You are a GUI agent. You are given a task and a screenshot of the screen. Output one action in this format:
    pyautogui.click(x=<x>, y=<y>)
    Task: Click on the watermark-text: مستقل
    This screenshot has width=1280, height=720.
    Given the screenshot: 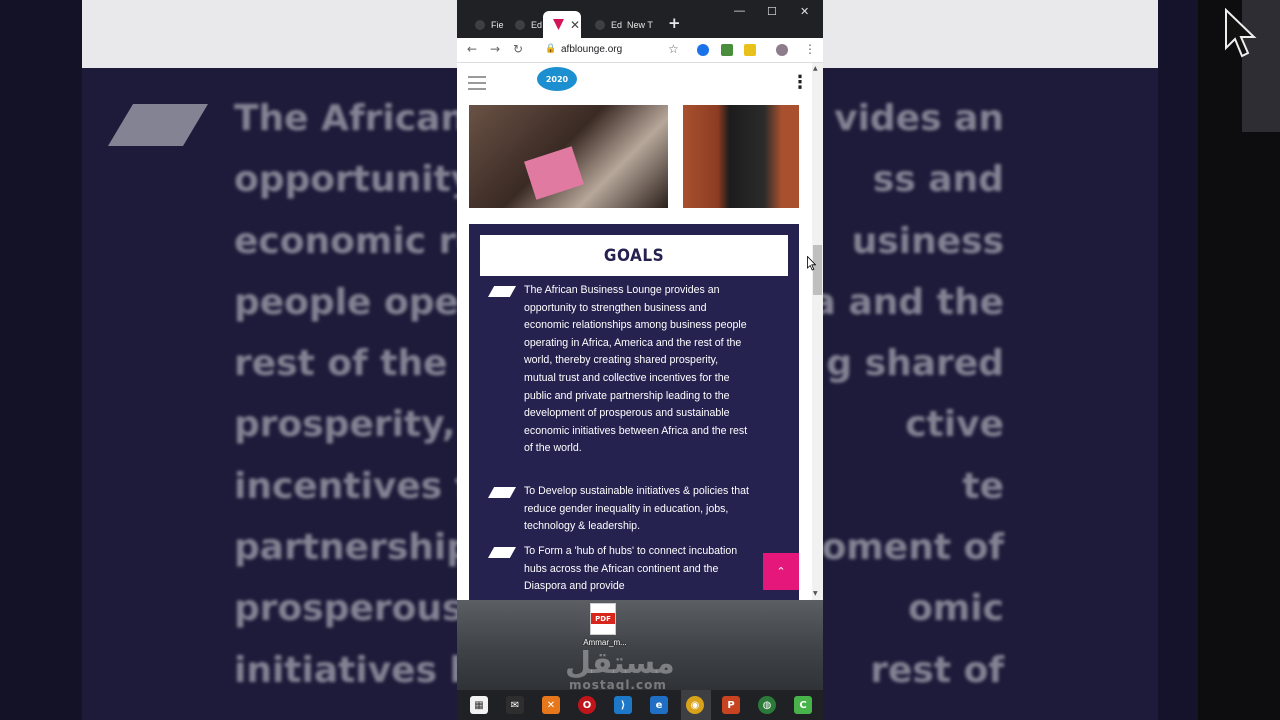 What is the action you would take?
    pyautogui.click(x=620, y=663)
    